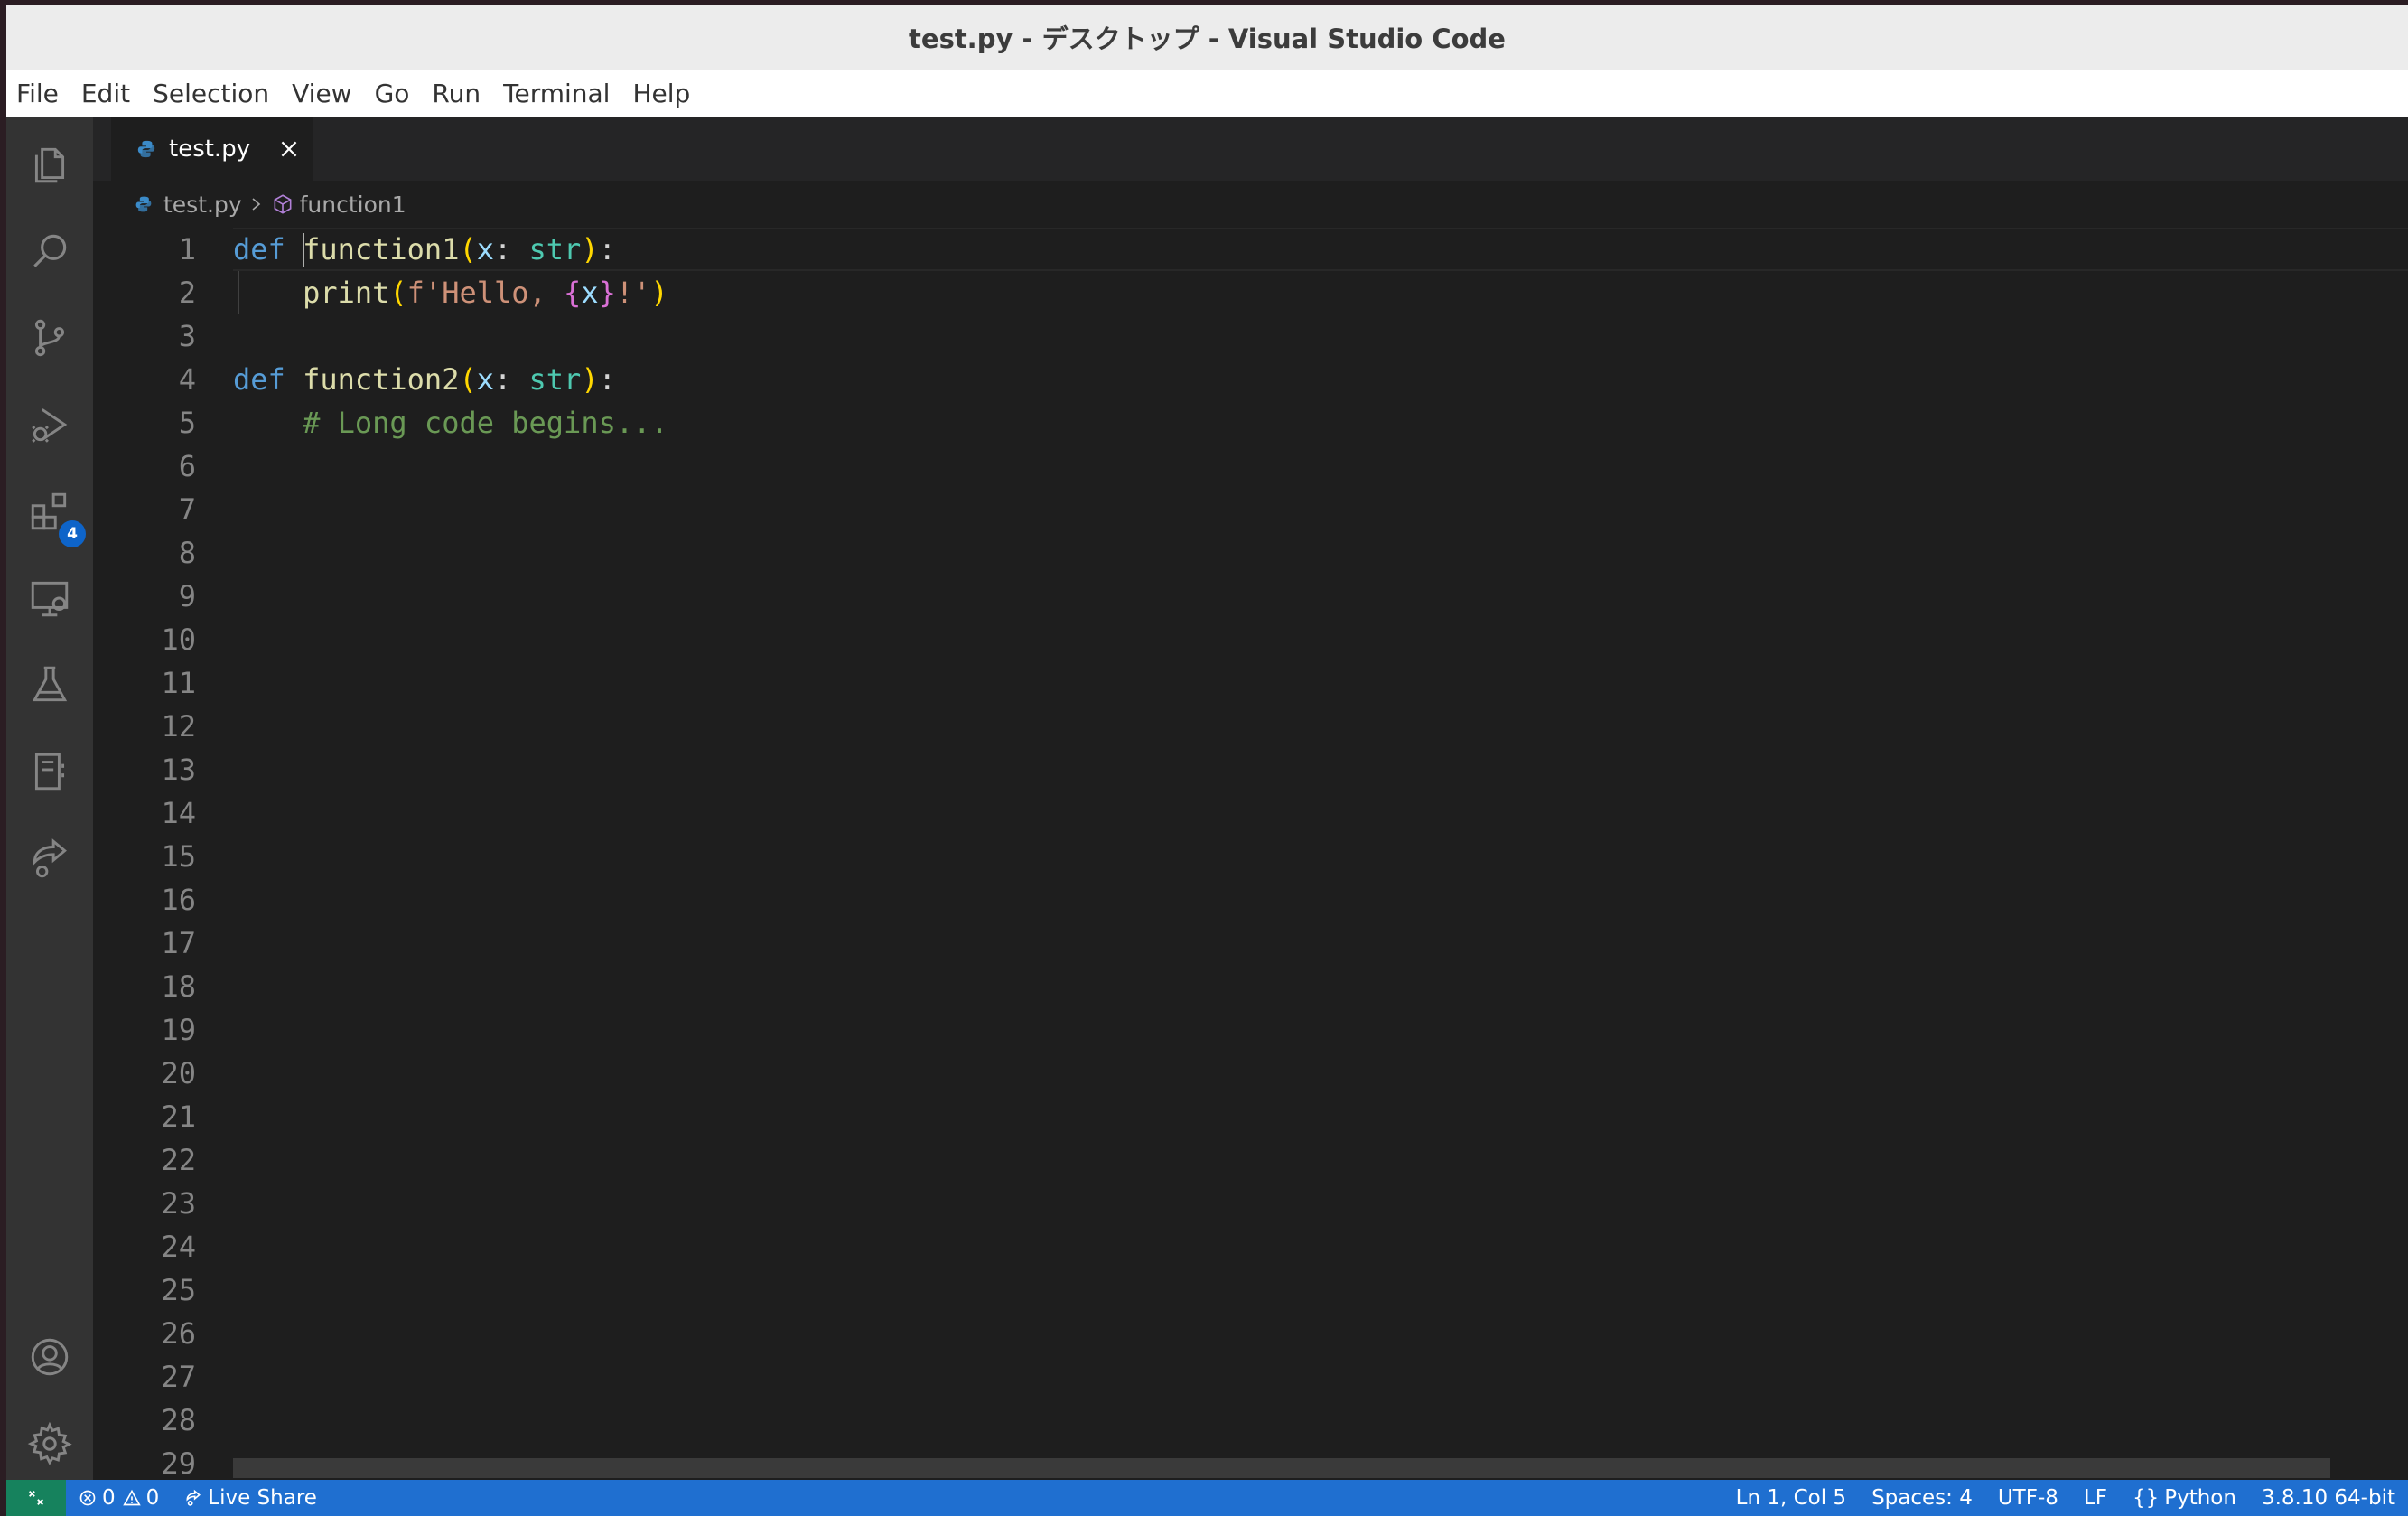 This screenshot has height=1516, width=2408. I want to click on remote-indicator, so click(36, 1498).